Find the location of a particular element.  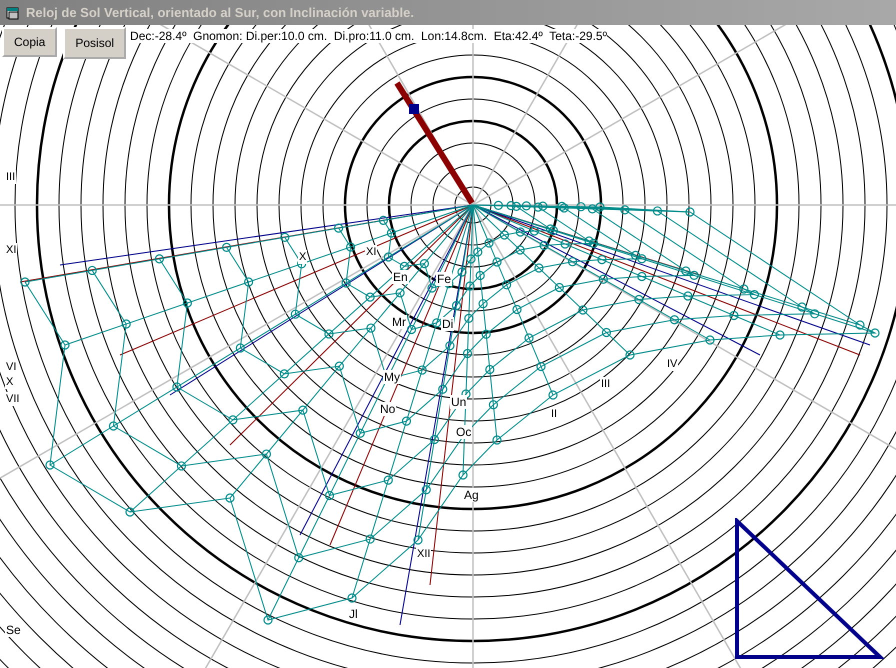

month-label: Oc is located at coordinates (463, 432).